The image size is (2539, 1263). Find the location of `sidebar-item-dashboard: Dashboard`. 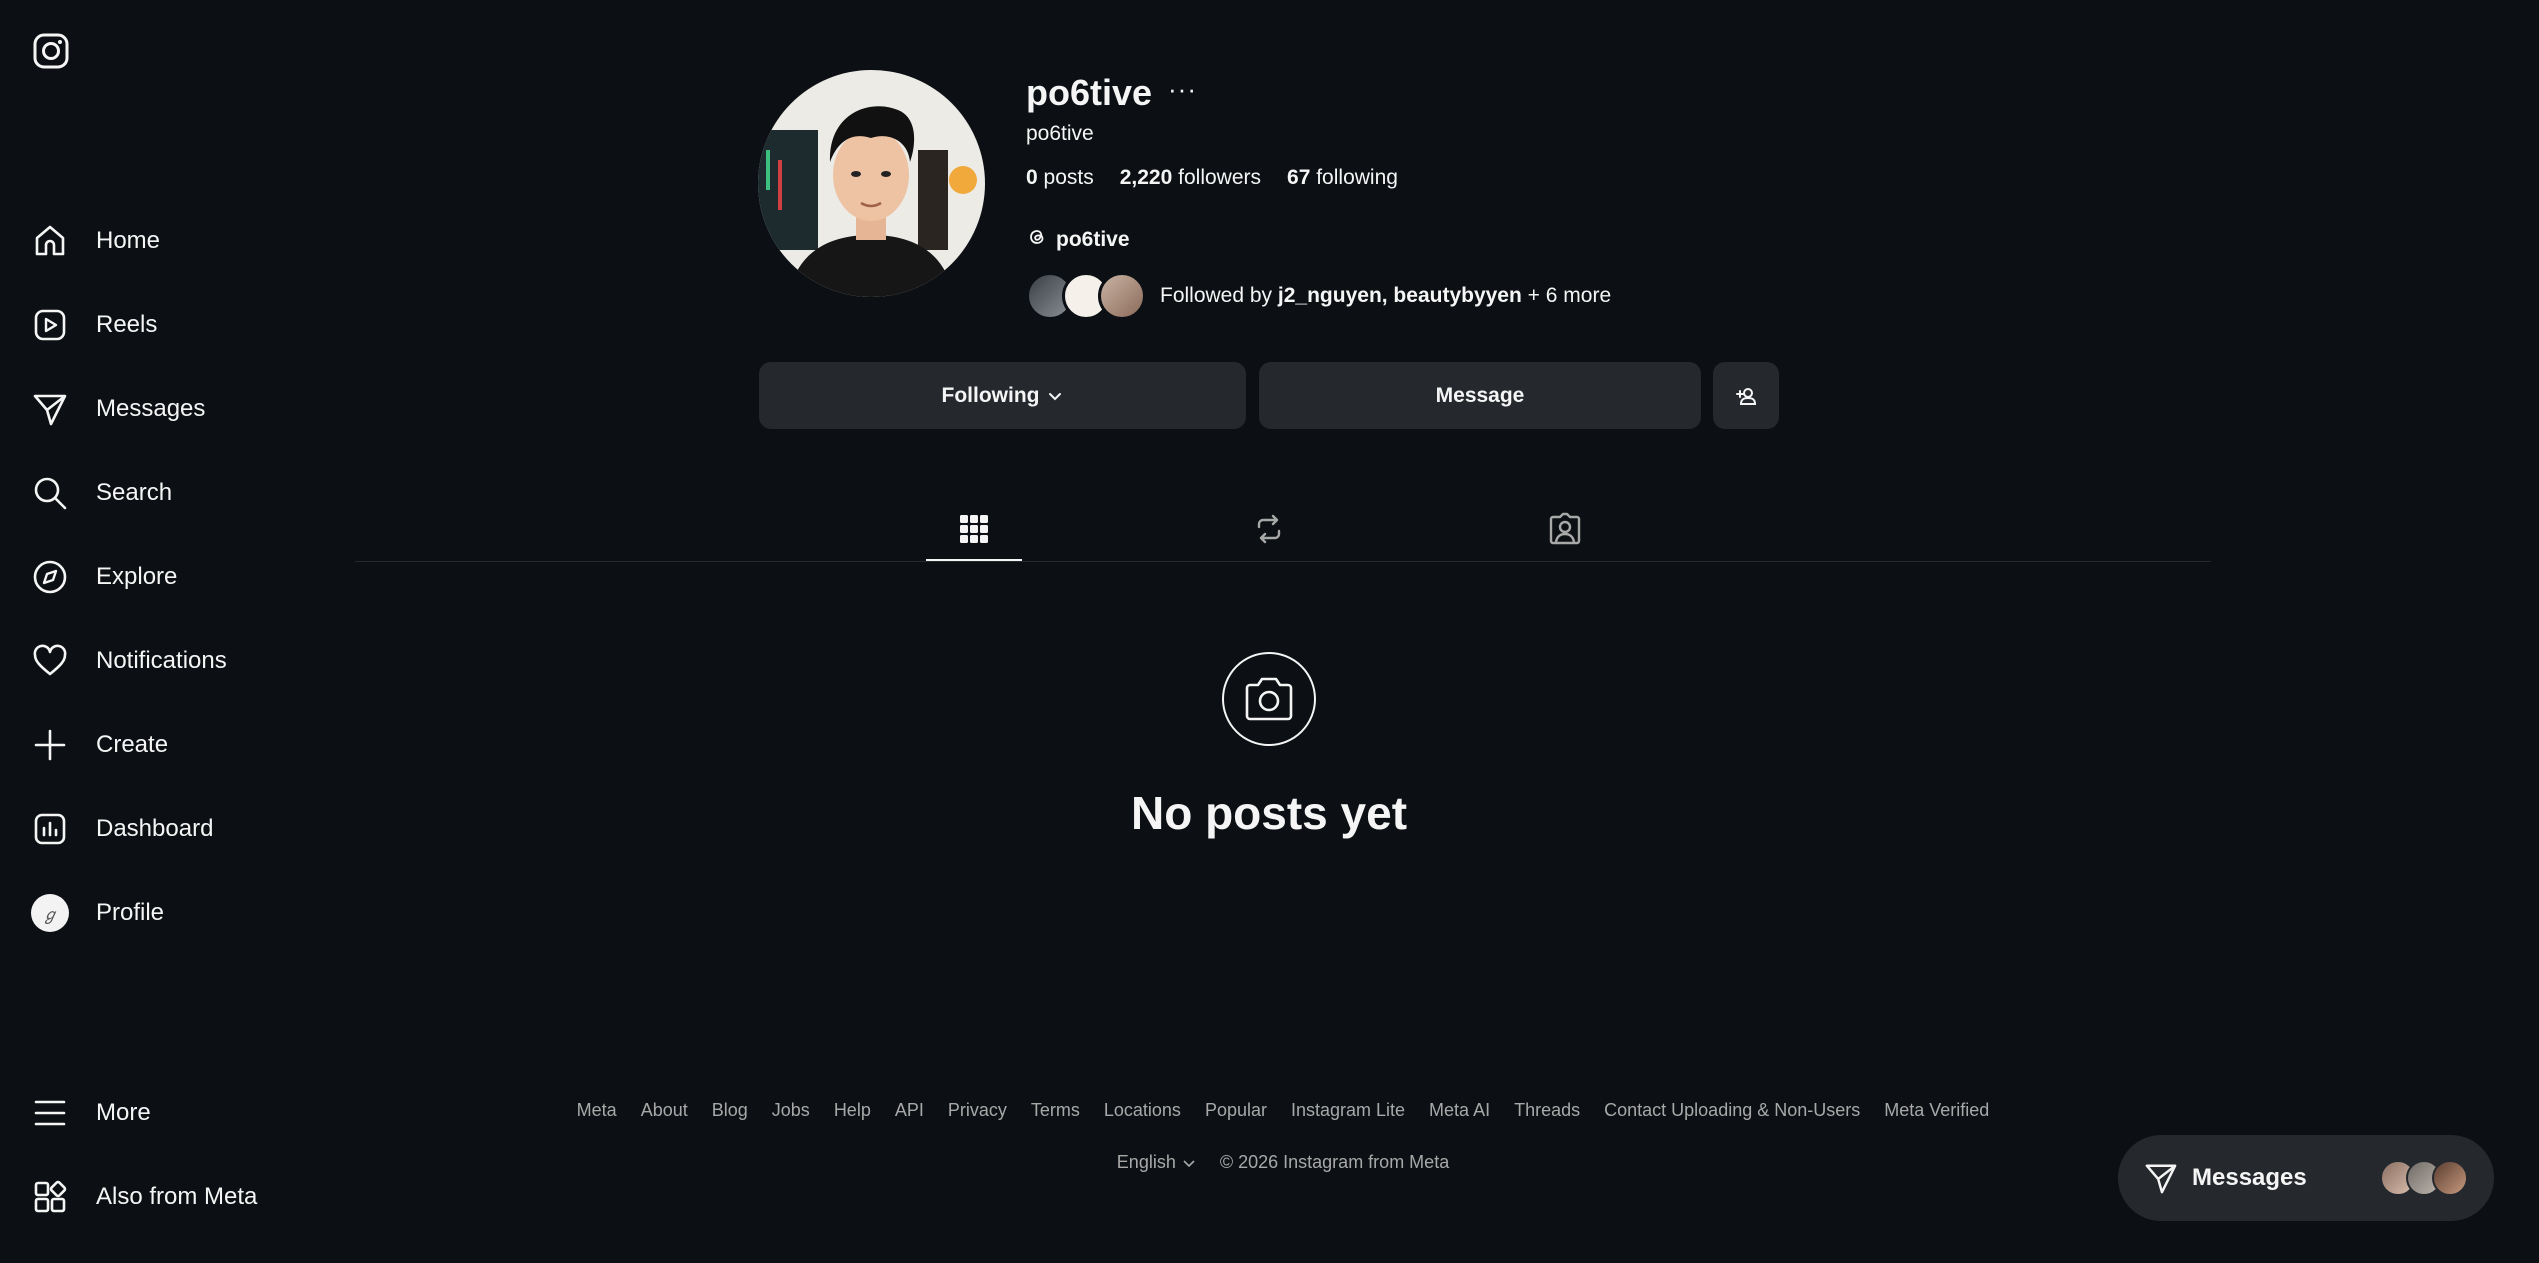

sidebar-item-dashboard: Dashboard is located at coordinates (158, 829).